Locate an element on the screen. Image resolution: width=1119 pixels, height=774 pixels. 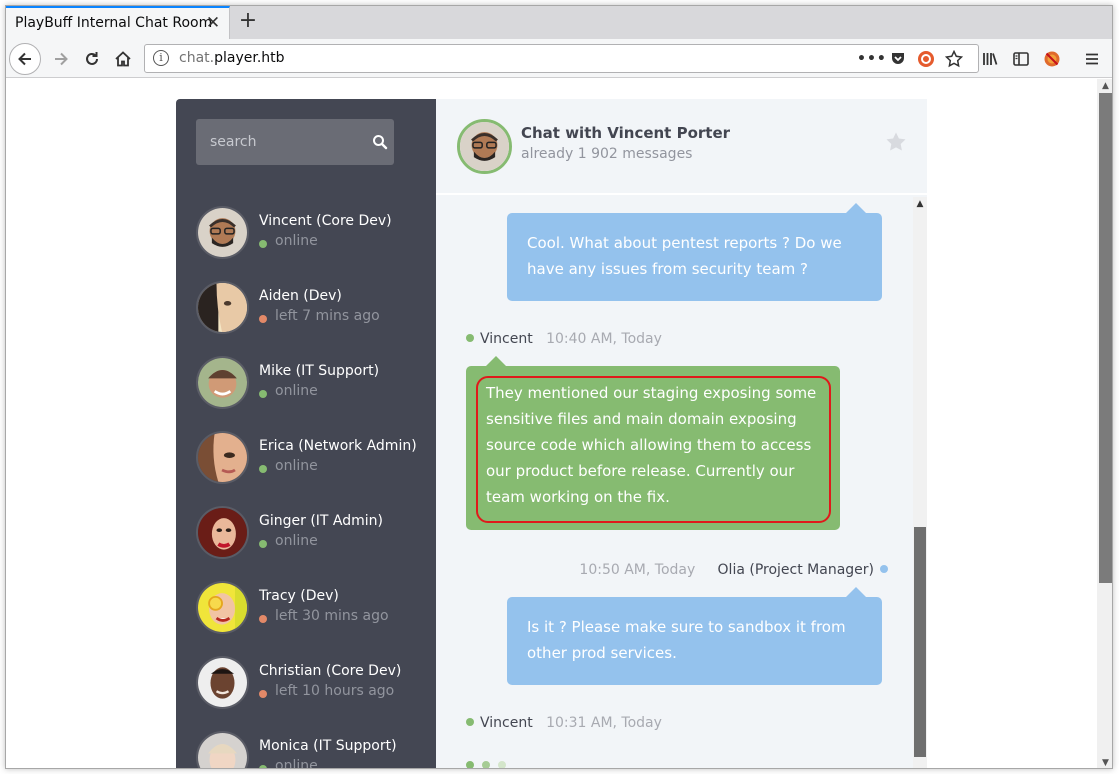
navigation-bar: i chat.player.htb ••• is located at coordinates (559, 58).